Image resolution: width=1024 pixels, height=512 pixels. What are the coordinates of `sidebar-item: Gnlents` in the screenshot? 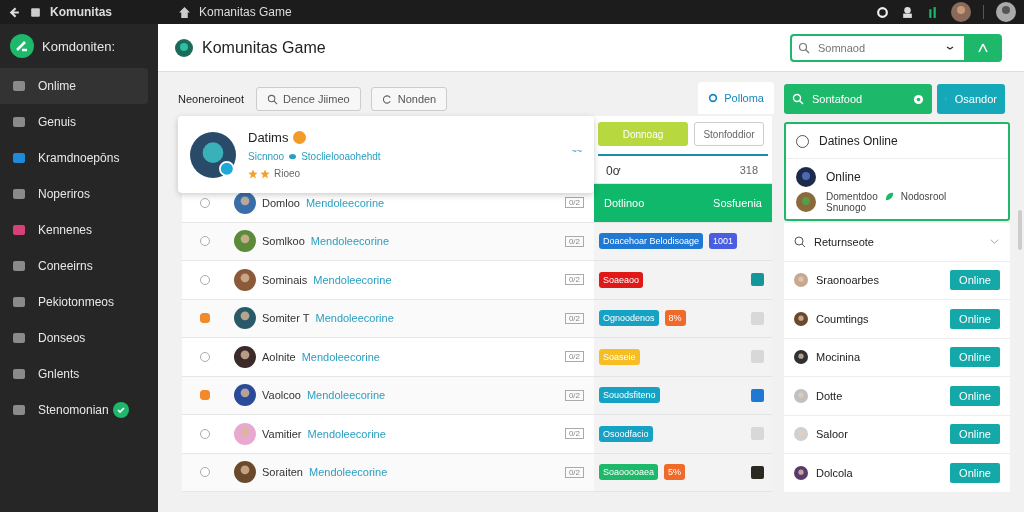 It's located at (74, 374).